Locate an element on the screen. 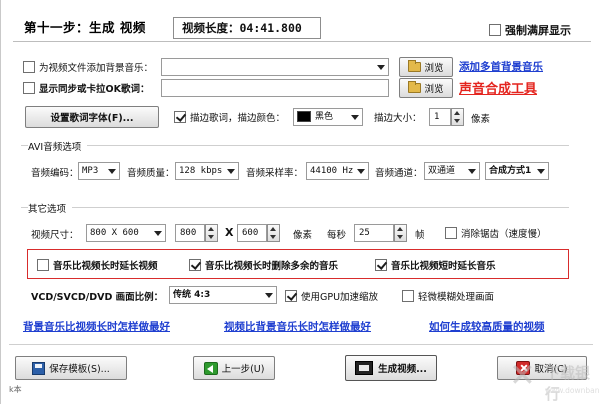  trim-music-checkbox is located at coordinates (195, 265).